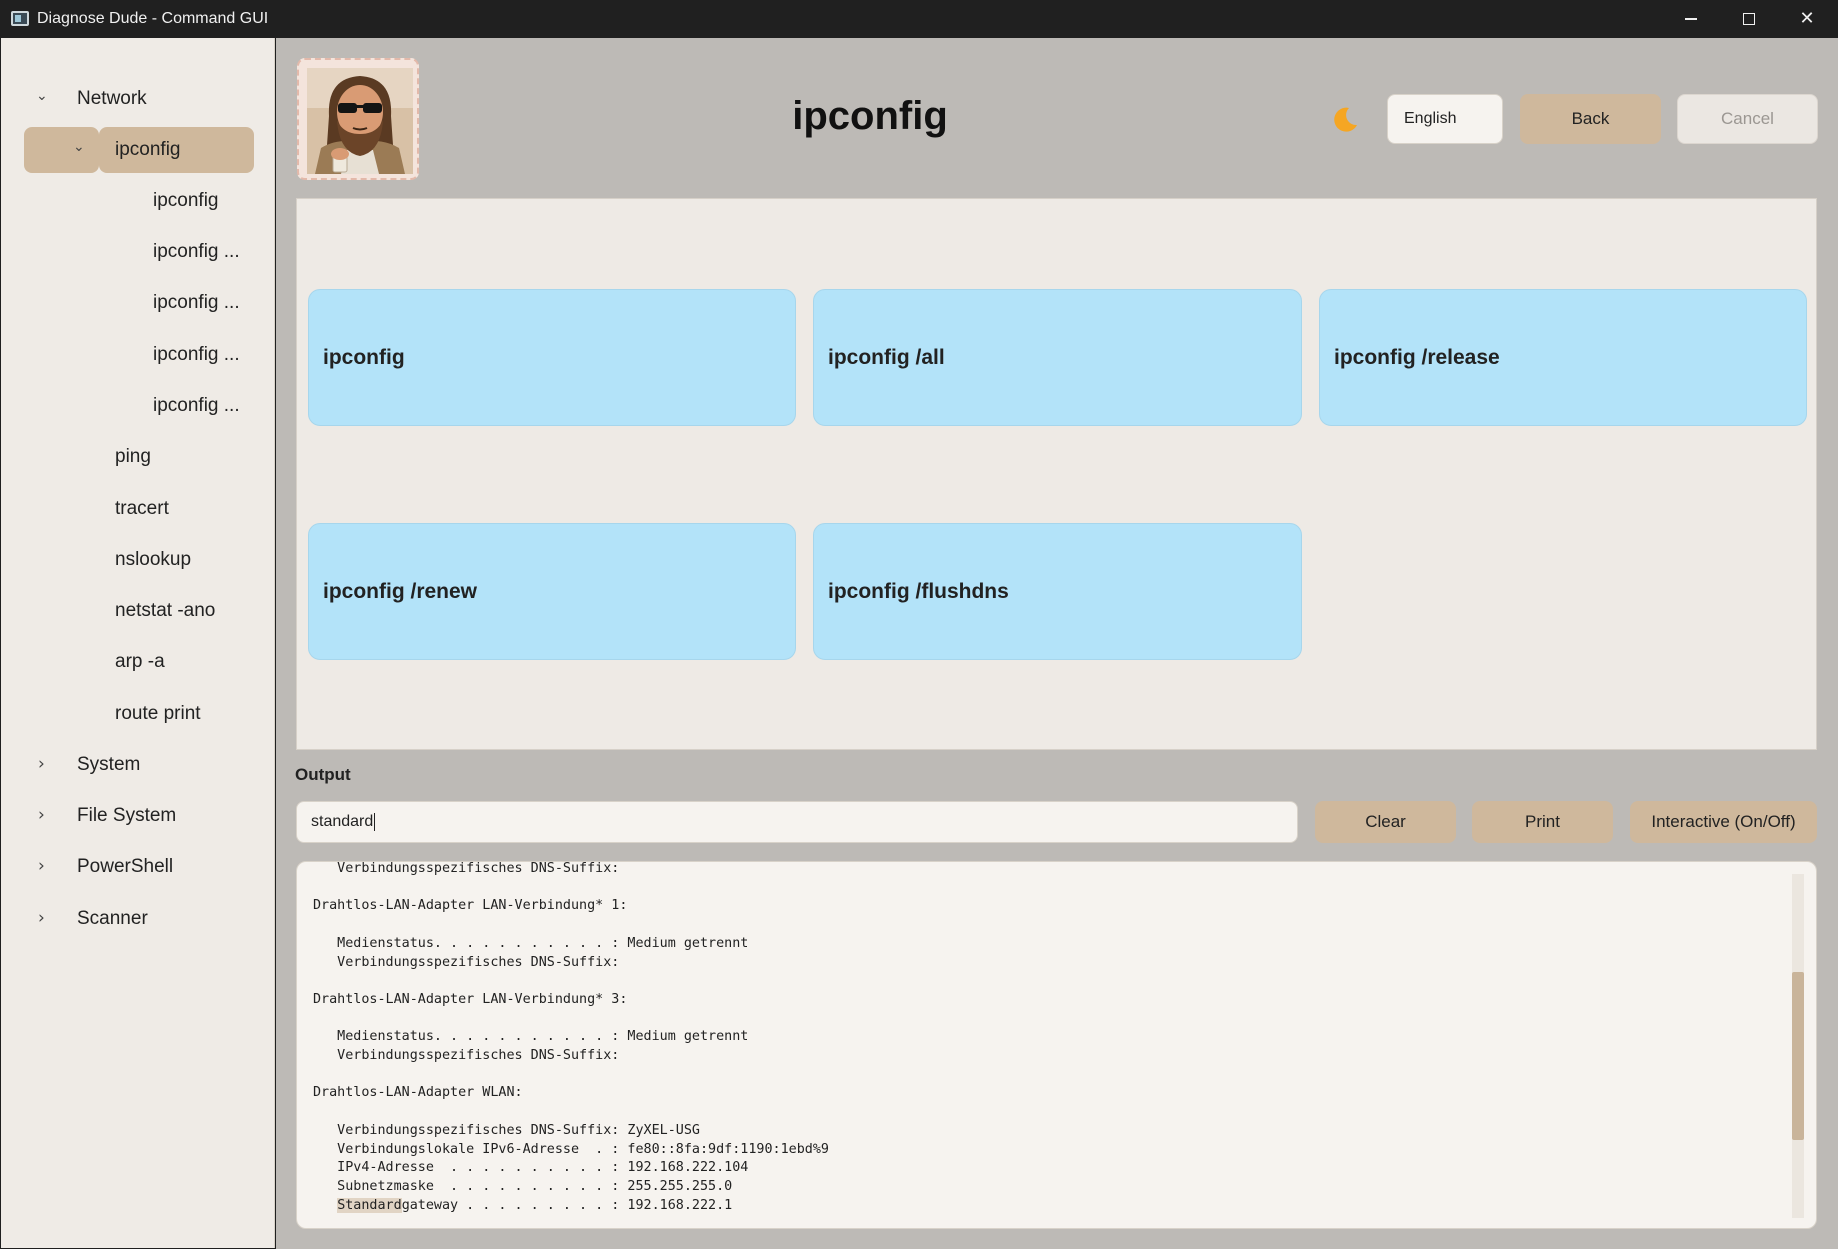 Image resolution: width=1838 pixels, height=1249 pixels. Describe the element at coordinates (375, 821) in the screenshot. I see `text-caret` at that location.